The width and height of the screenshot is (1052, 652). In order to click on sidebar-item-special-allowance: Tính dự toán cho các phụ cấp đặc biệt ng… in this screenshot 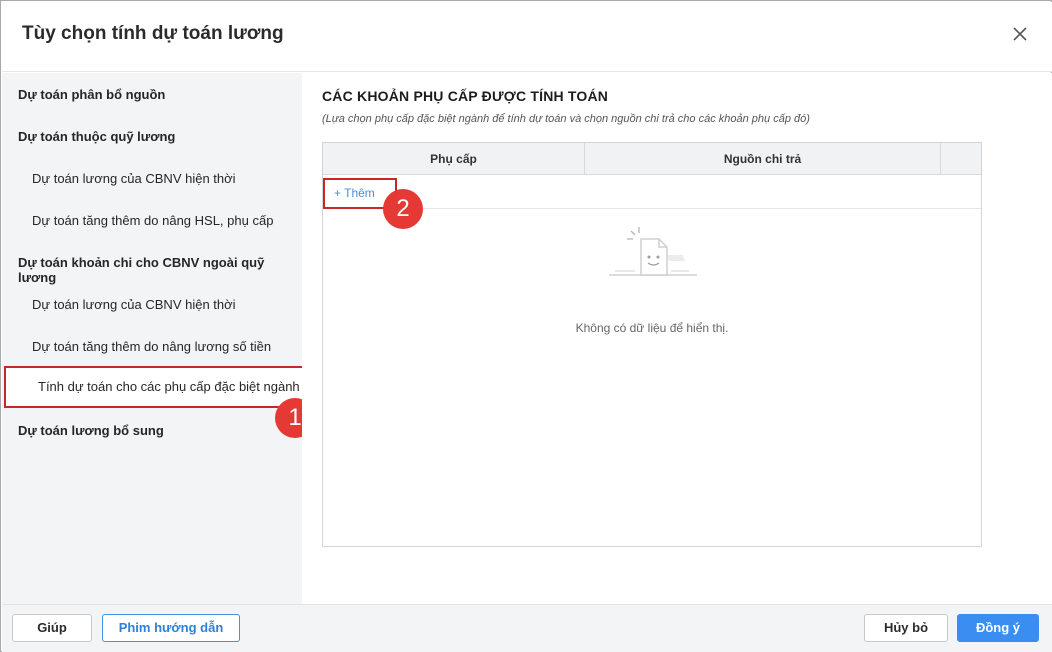, I will do `click(155, 387)`.